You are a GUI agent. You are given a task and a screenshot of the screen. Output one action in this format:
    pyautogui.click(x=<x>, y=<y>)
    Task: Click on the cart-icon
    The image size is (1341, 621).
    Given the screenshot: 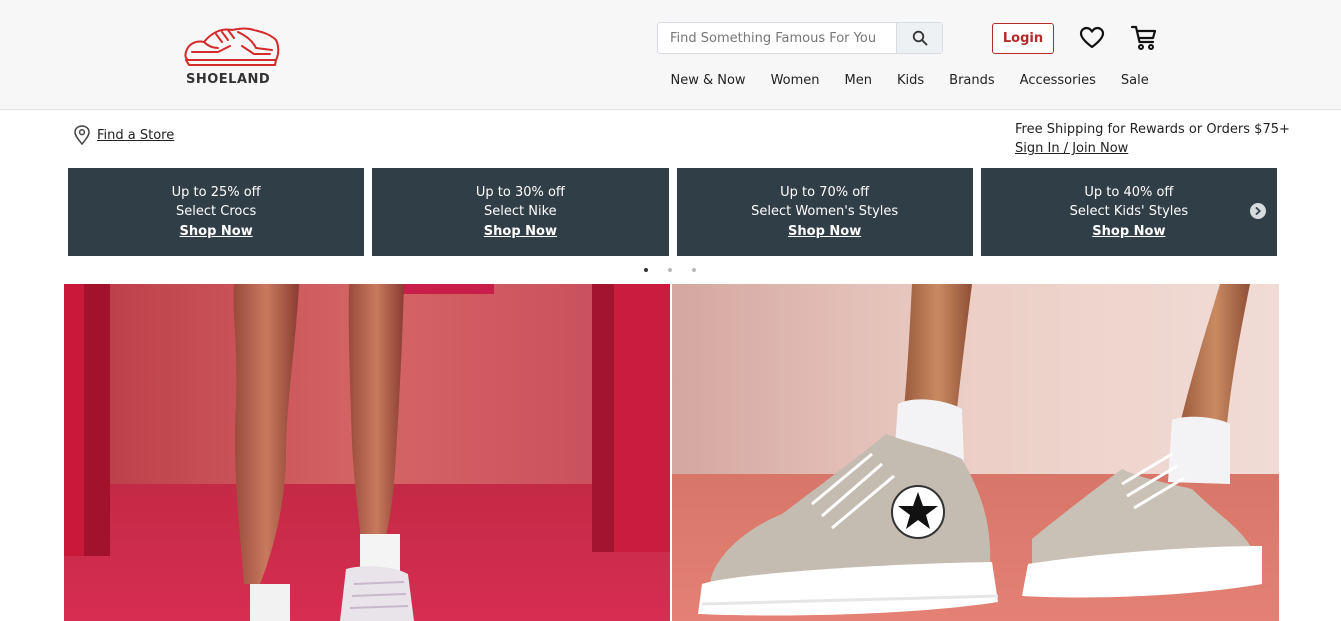 What is the action you would take?
    pyautogui.click(x=1144, y=38)
    